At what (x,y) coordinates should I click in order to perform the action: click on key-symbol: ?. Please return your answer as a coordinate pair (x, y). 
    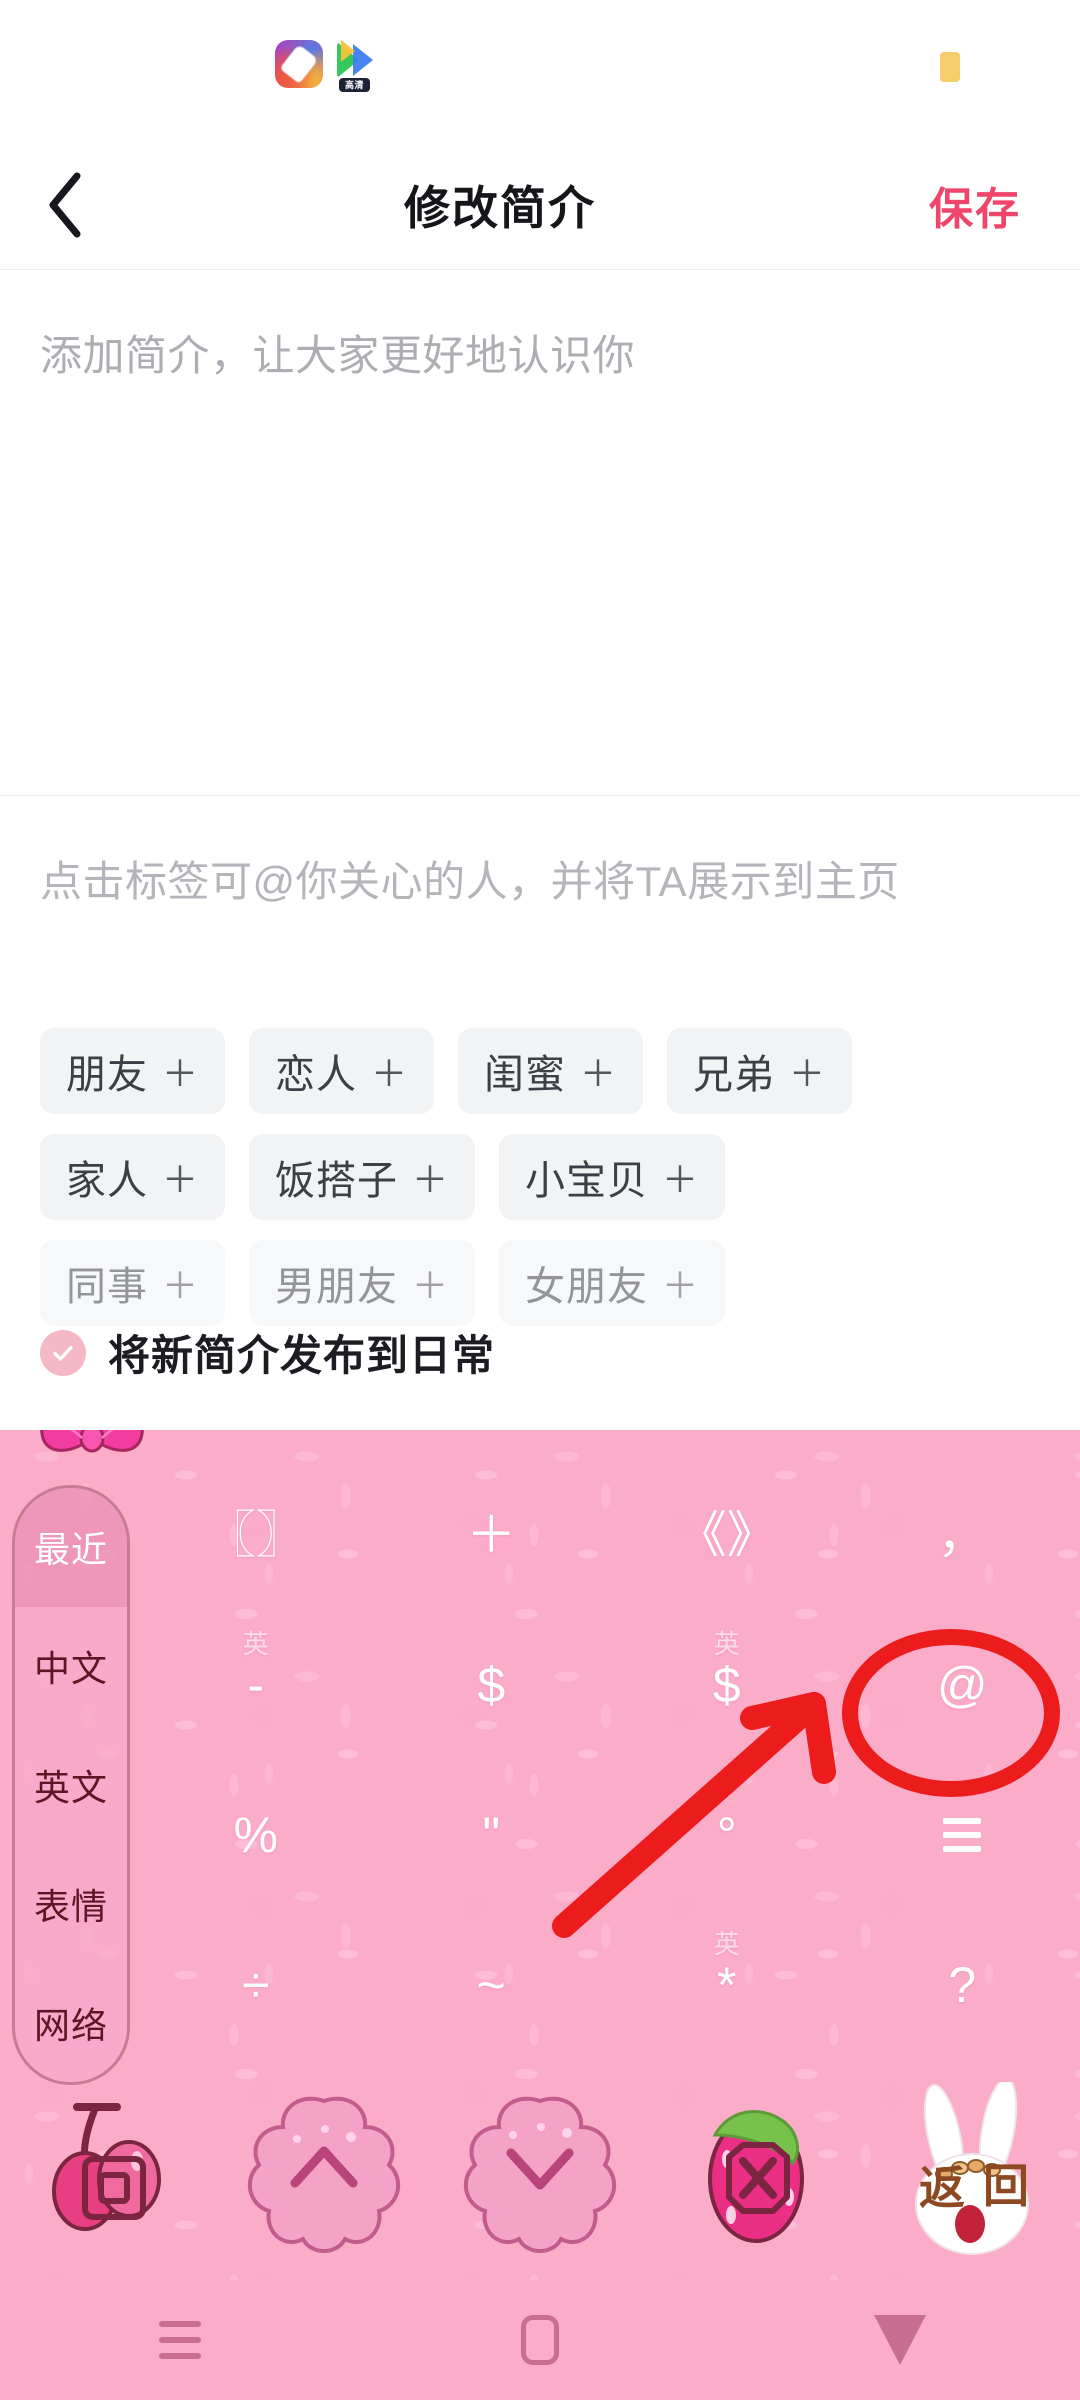
    Looking at the image, I should click on (962, 1985).